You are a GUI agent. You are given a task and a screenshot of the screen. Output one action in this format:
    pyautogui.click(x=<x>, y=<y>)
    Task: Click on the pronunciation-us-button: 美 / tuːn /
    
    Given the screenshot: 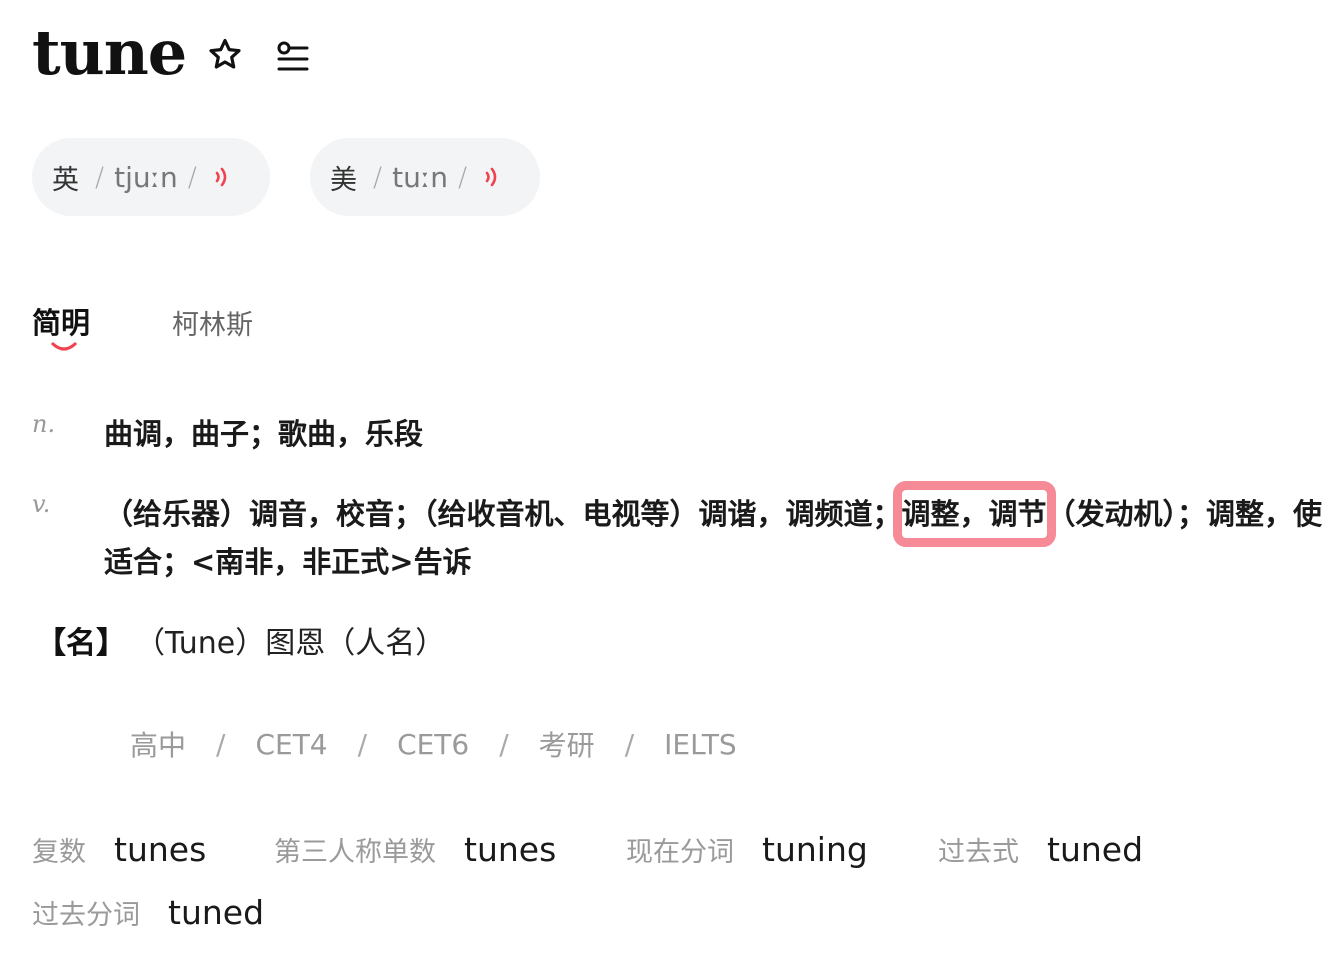 What is the action you would take?
    pyautogui.click(x=425, y=177)
    